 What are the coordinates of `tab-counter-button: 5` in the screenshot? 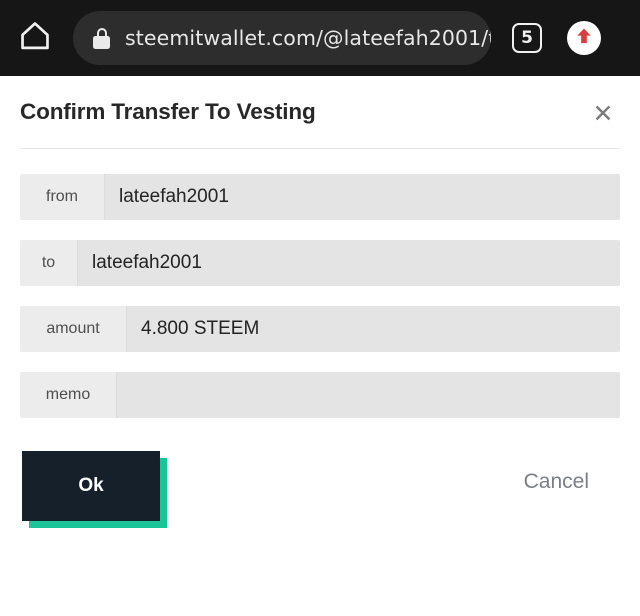 It's located at (527, 38).